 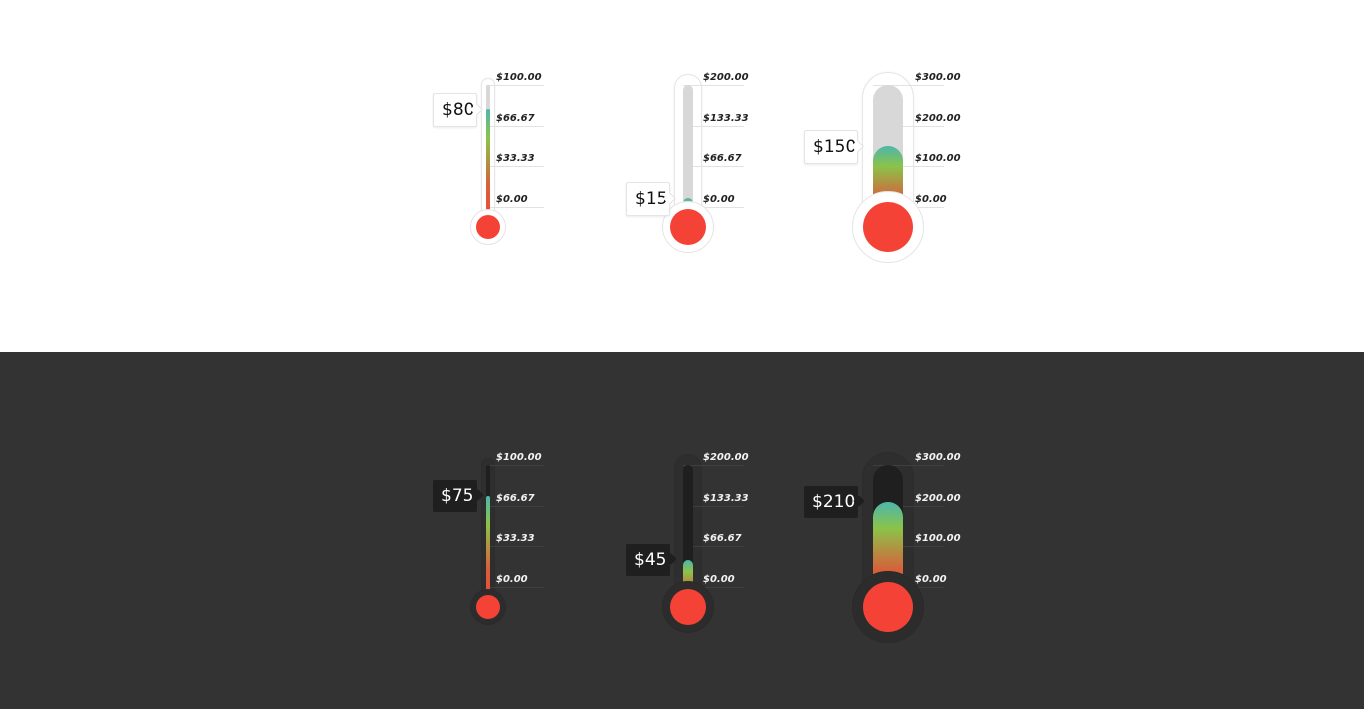 I want to click on value-badge: $45, so click(x=648, y=560).